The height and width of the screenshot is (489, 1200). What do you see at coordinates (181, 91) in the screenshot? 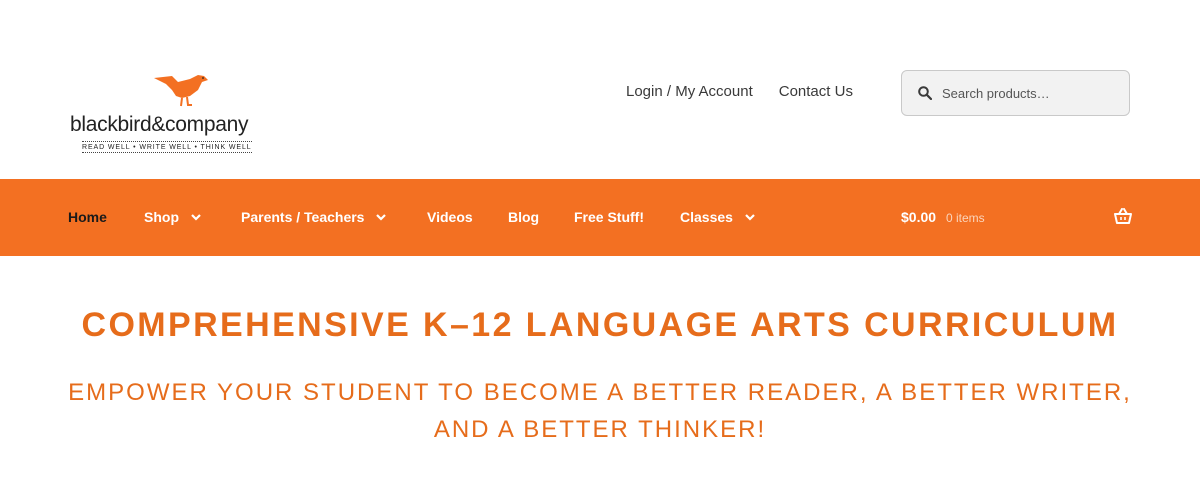
I see `bird-logo-icon` at bounding box center [181, 91].